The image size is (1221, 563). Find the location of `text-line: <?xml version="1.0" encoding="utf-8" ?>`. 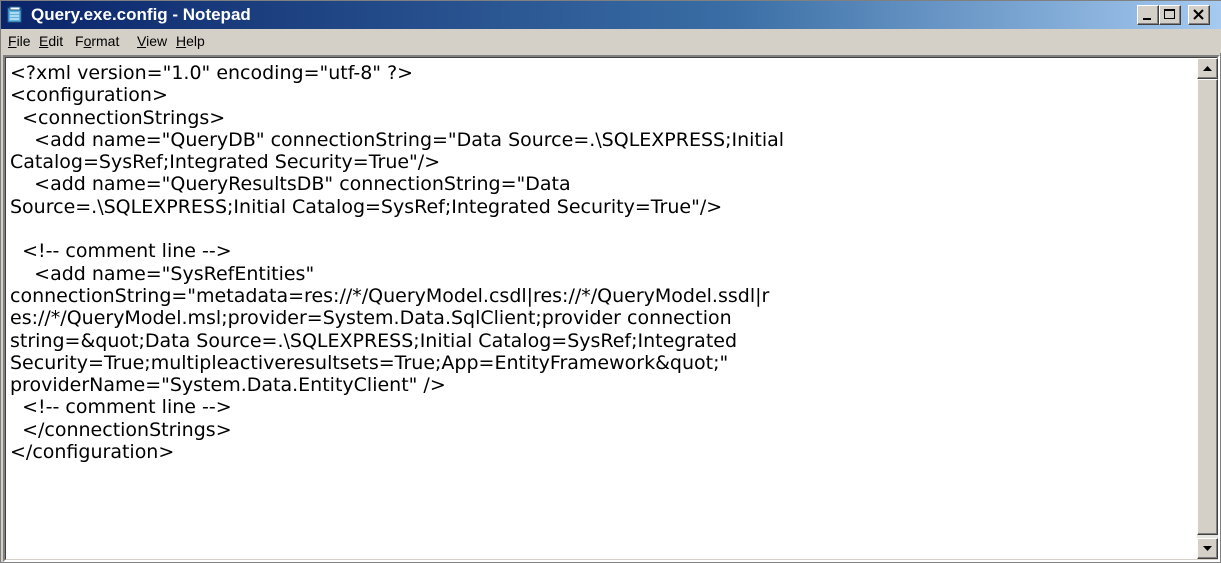

text-line: <?xml version="1.0" encoding="utf-8" ?> is located at coordinates (212, 73).